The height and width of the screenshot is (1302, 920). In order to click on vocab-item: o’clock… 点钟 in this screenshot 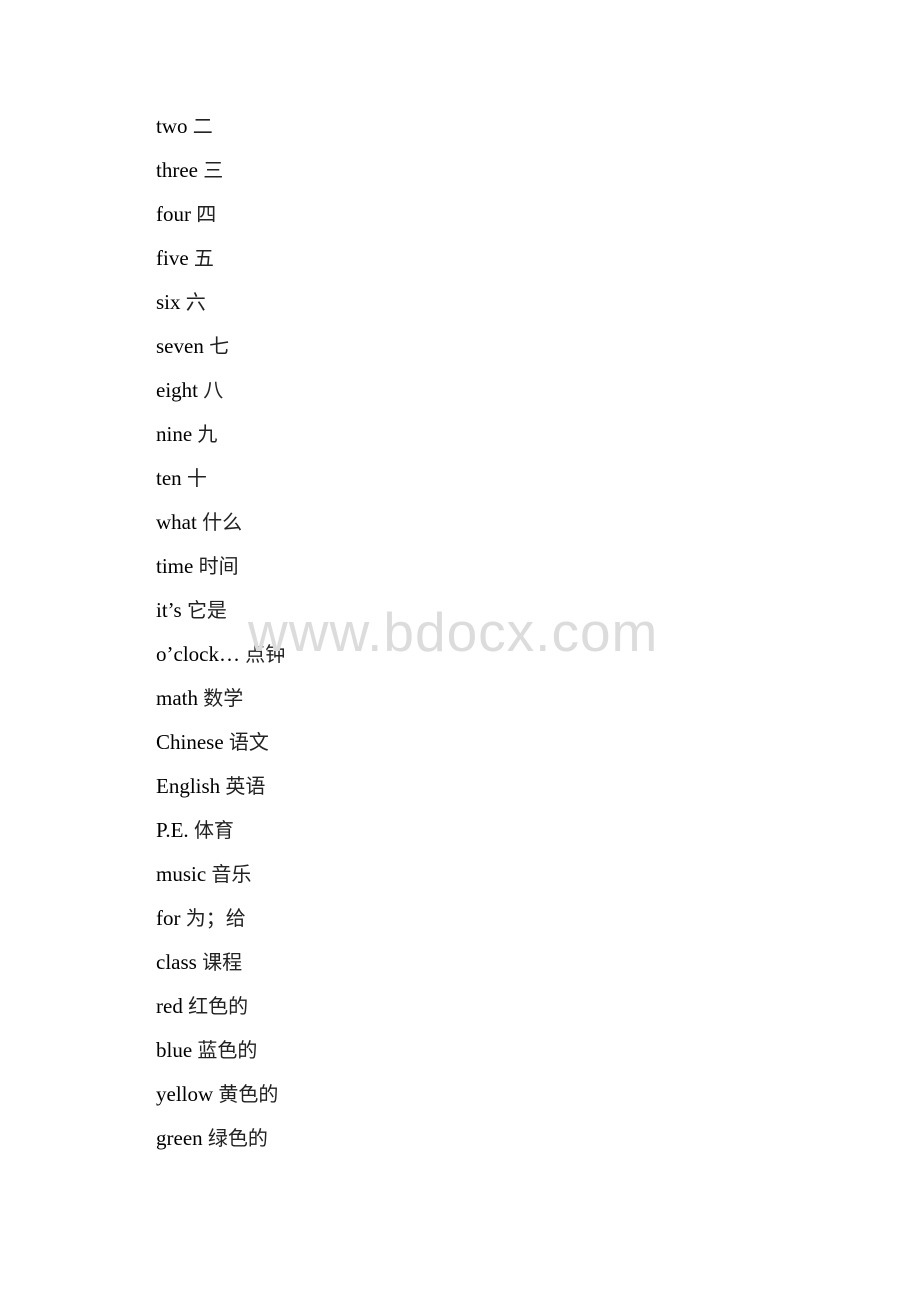, I will do `click(220, 660)`.